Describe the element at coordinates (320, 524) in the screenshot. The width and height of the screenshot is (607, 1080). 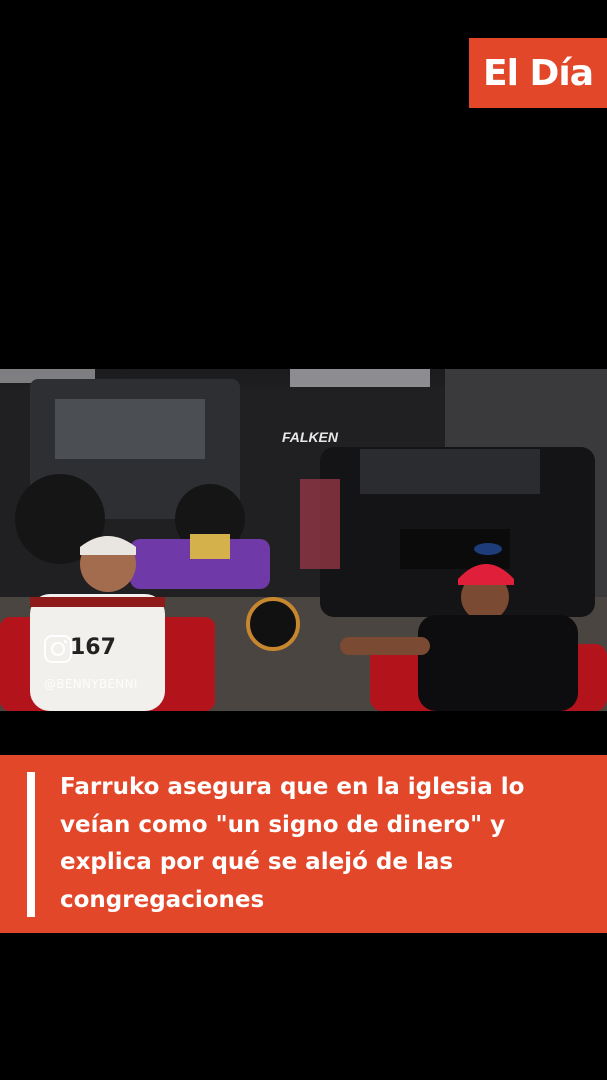
I see `red-car` at that location.